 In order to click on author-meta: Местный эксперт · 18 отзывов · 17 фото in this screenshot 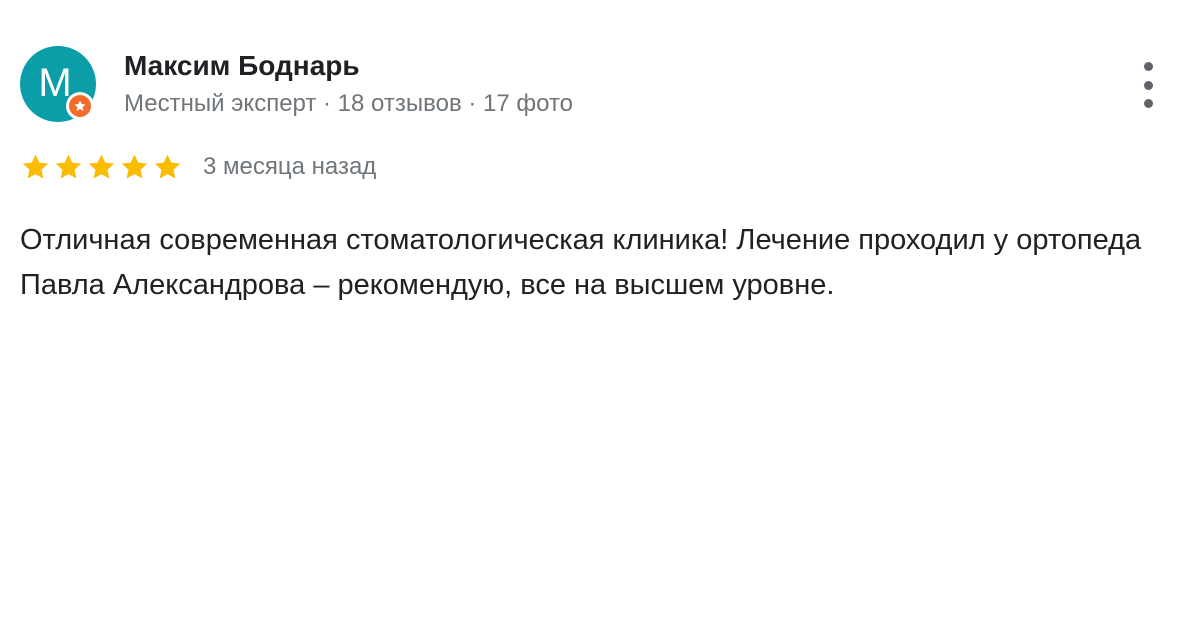, I will do `click(349, 103)`.